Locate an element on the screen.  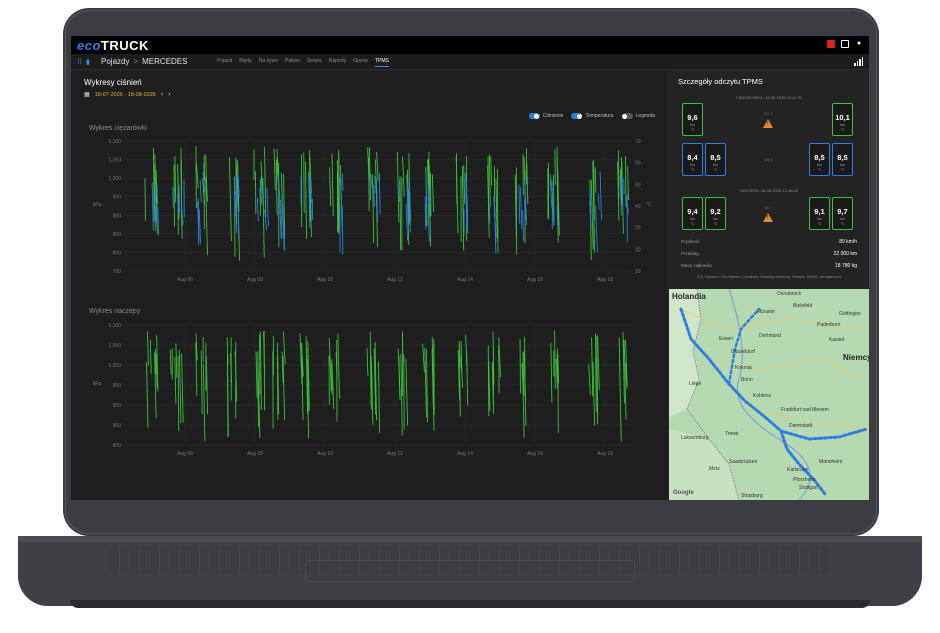
alert-icon is located at coordinates (831, 44).